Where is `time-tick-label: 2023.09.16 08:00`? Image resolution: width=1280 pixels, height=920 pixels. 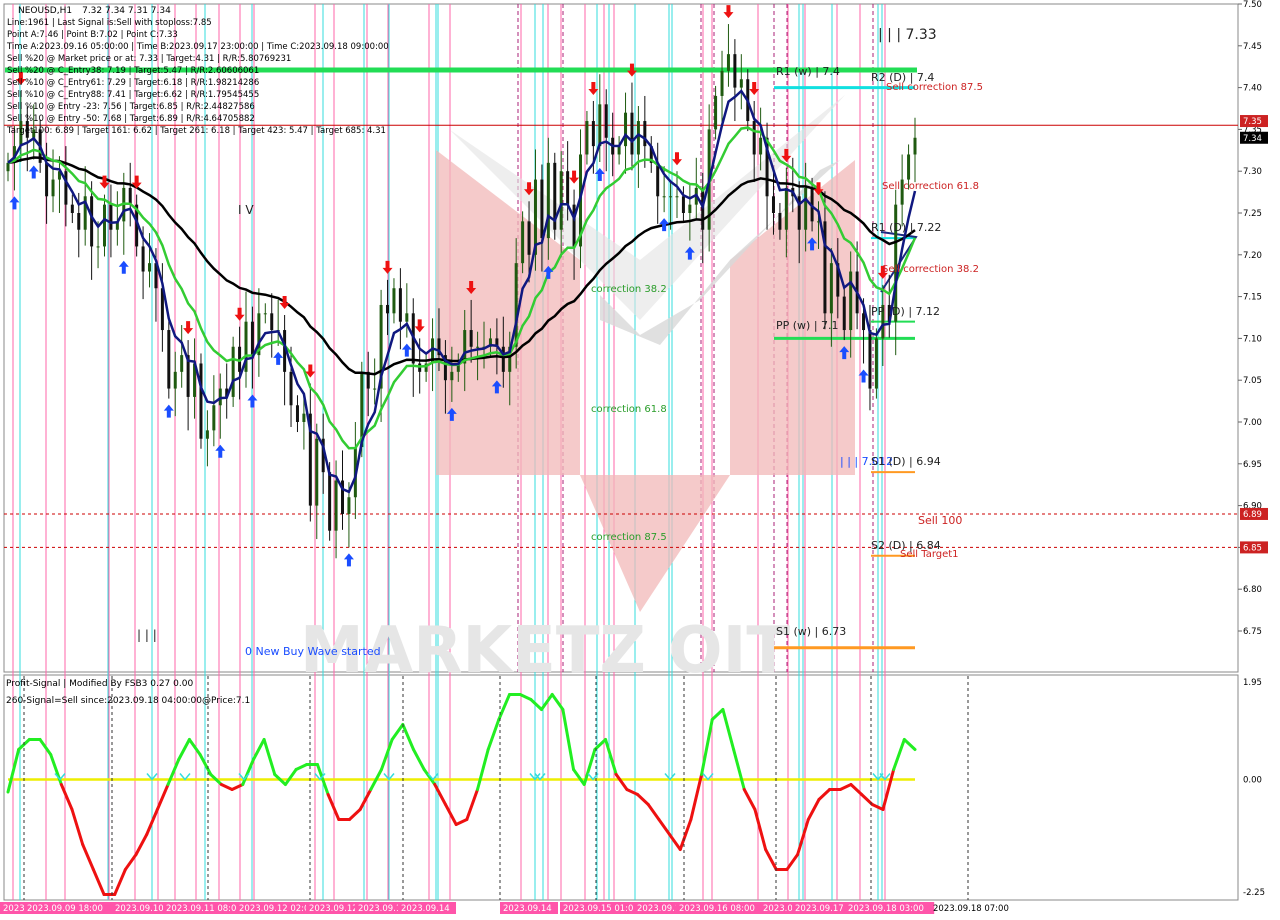 time-tick-label: 2023.09.16 08:00 is located at coordinates (717, 909).